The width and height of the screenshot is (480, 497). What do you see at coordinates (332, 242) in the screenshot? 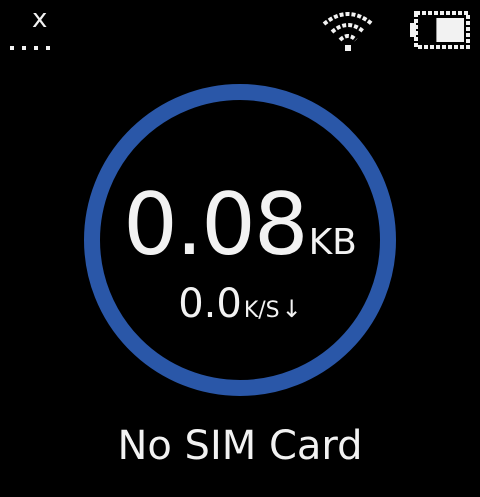
I see `data-usage-unit: KB` at bounding box center [332, 242].